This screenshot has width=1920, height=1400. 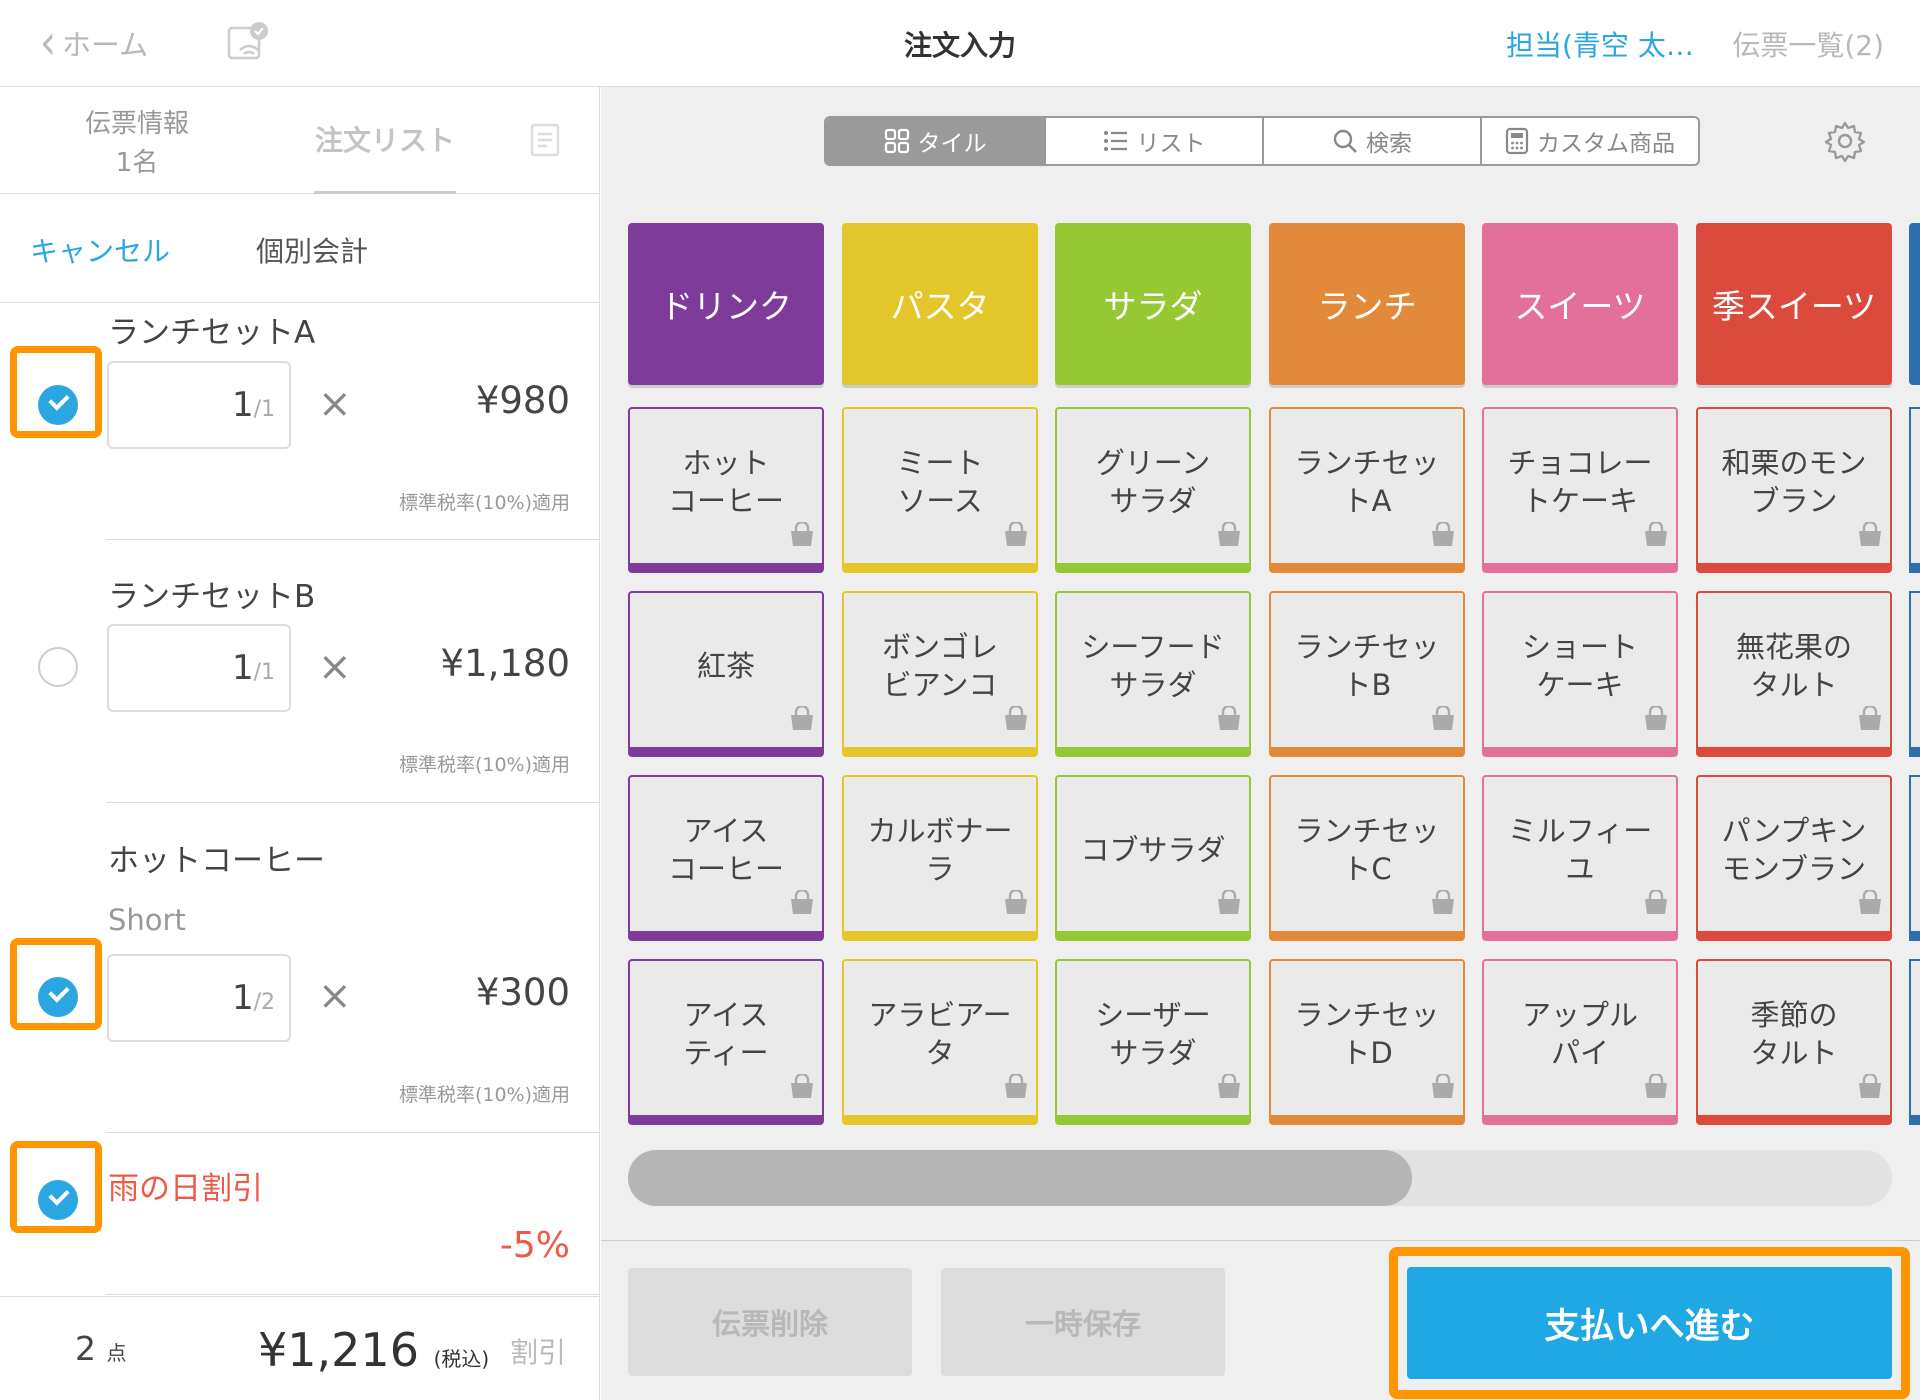 I want to click on product-name: 無花果の タルト, so click(x=1793, y=666).